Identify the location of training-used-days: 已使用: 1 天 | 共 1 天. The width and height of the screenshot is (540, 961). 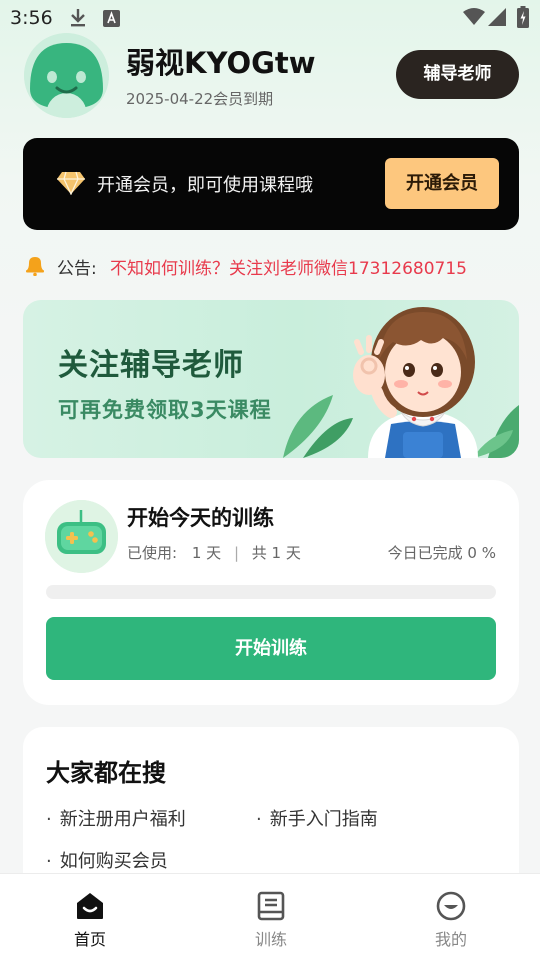
(214, 552).